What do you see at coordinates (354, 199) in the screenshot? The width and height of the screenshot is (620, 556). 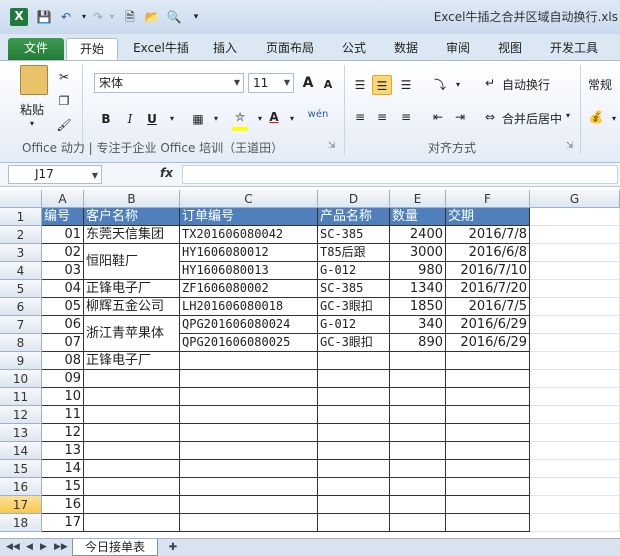 I see `column-header-d: D` at bounding box center [354, 199].